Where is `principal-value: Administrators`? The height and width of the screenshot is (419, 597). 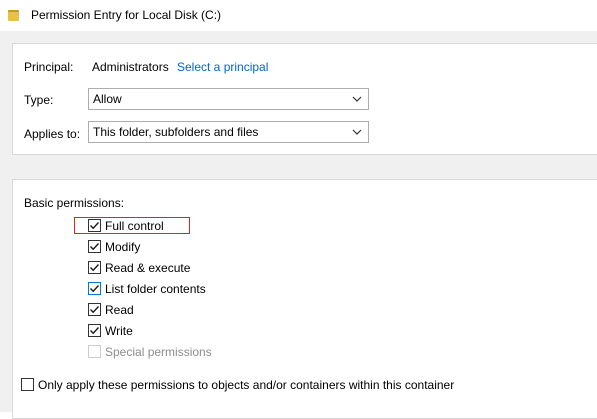 principal-value: Administrators is located at coordinates (130, 67).